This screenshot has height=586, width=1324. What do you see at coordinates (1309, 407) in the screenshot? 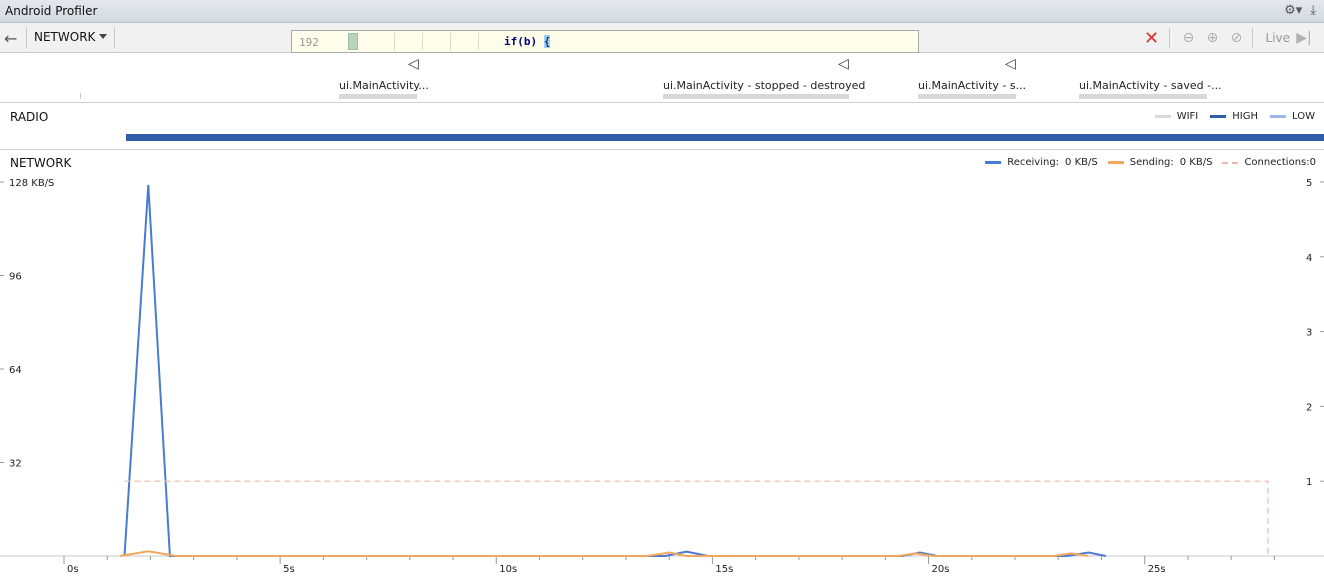
I see `y-right-tick-label: 2` at bounding box center [1309, 407].